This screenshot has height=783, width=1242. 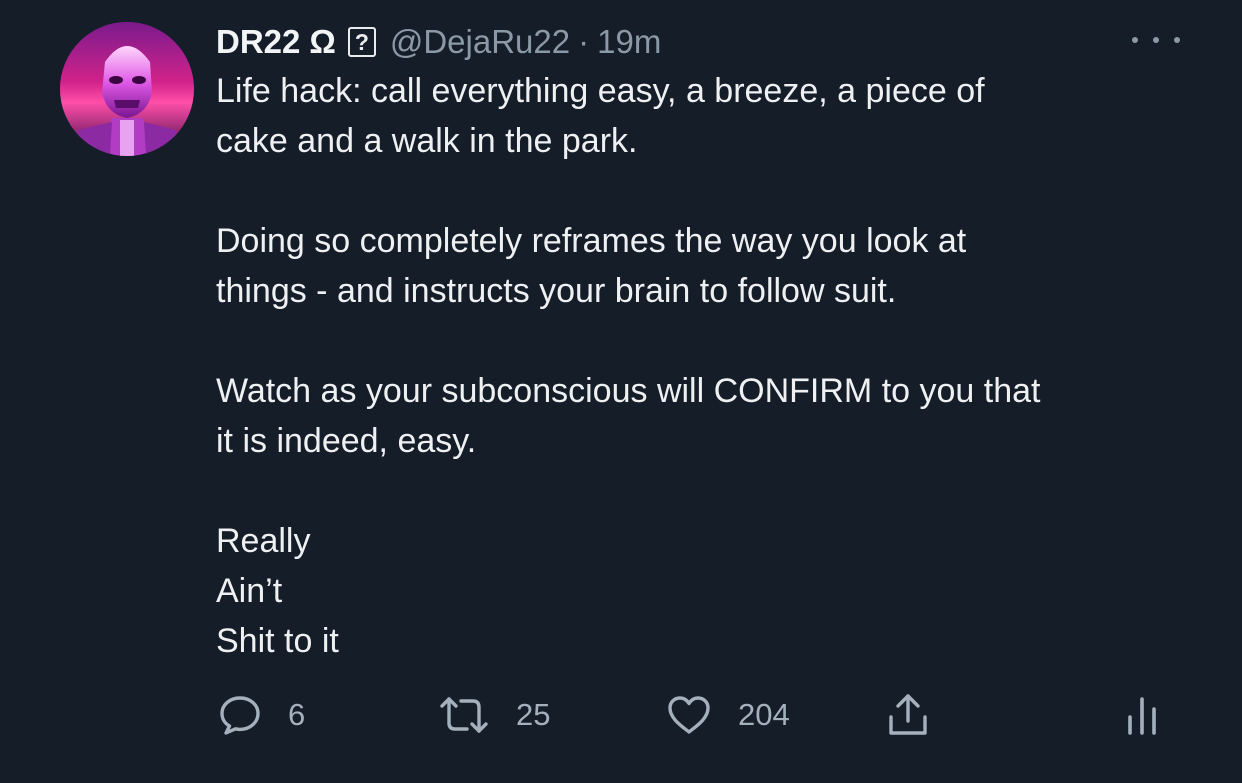 What do you see at coordinates (346, 441) in the screenshot?
I see `text-line: it is indeed, easy.` at bounding box center [346, 441].